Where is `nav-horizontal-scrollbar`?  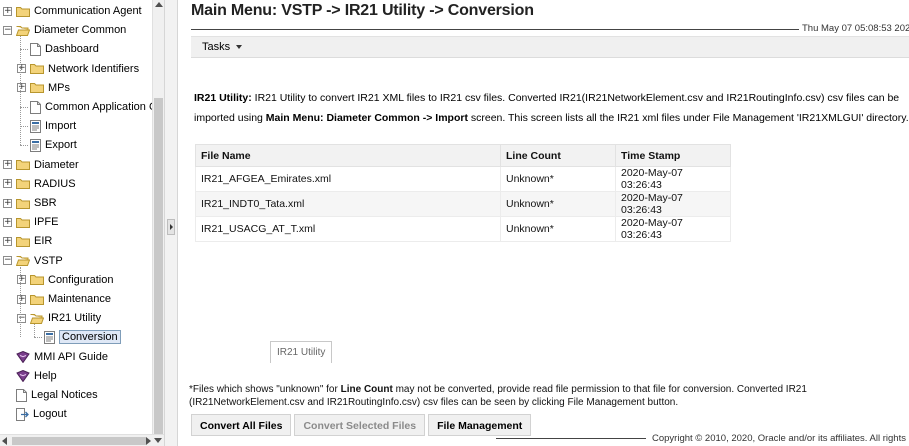 nav-horizontal-scrollbar is located at coordinates (82, 440).